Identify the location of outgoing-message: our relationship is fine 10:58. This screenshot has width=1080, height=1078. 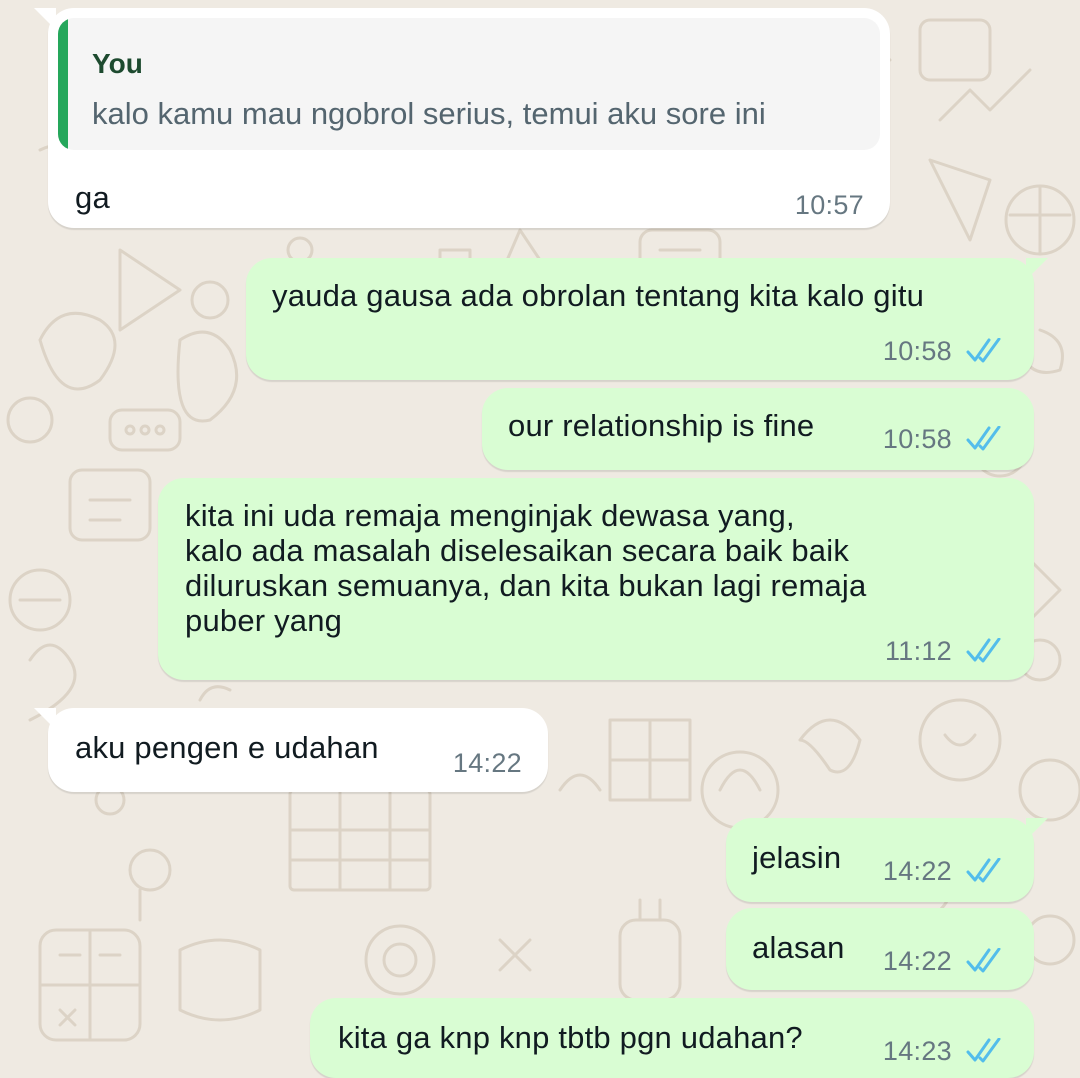
(758, 429).